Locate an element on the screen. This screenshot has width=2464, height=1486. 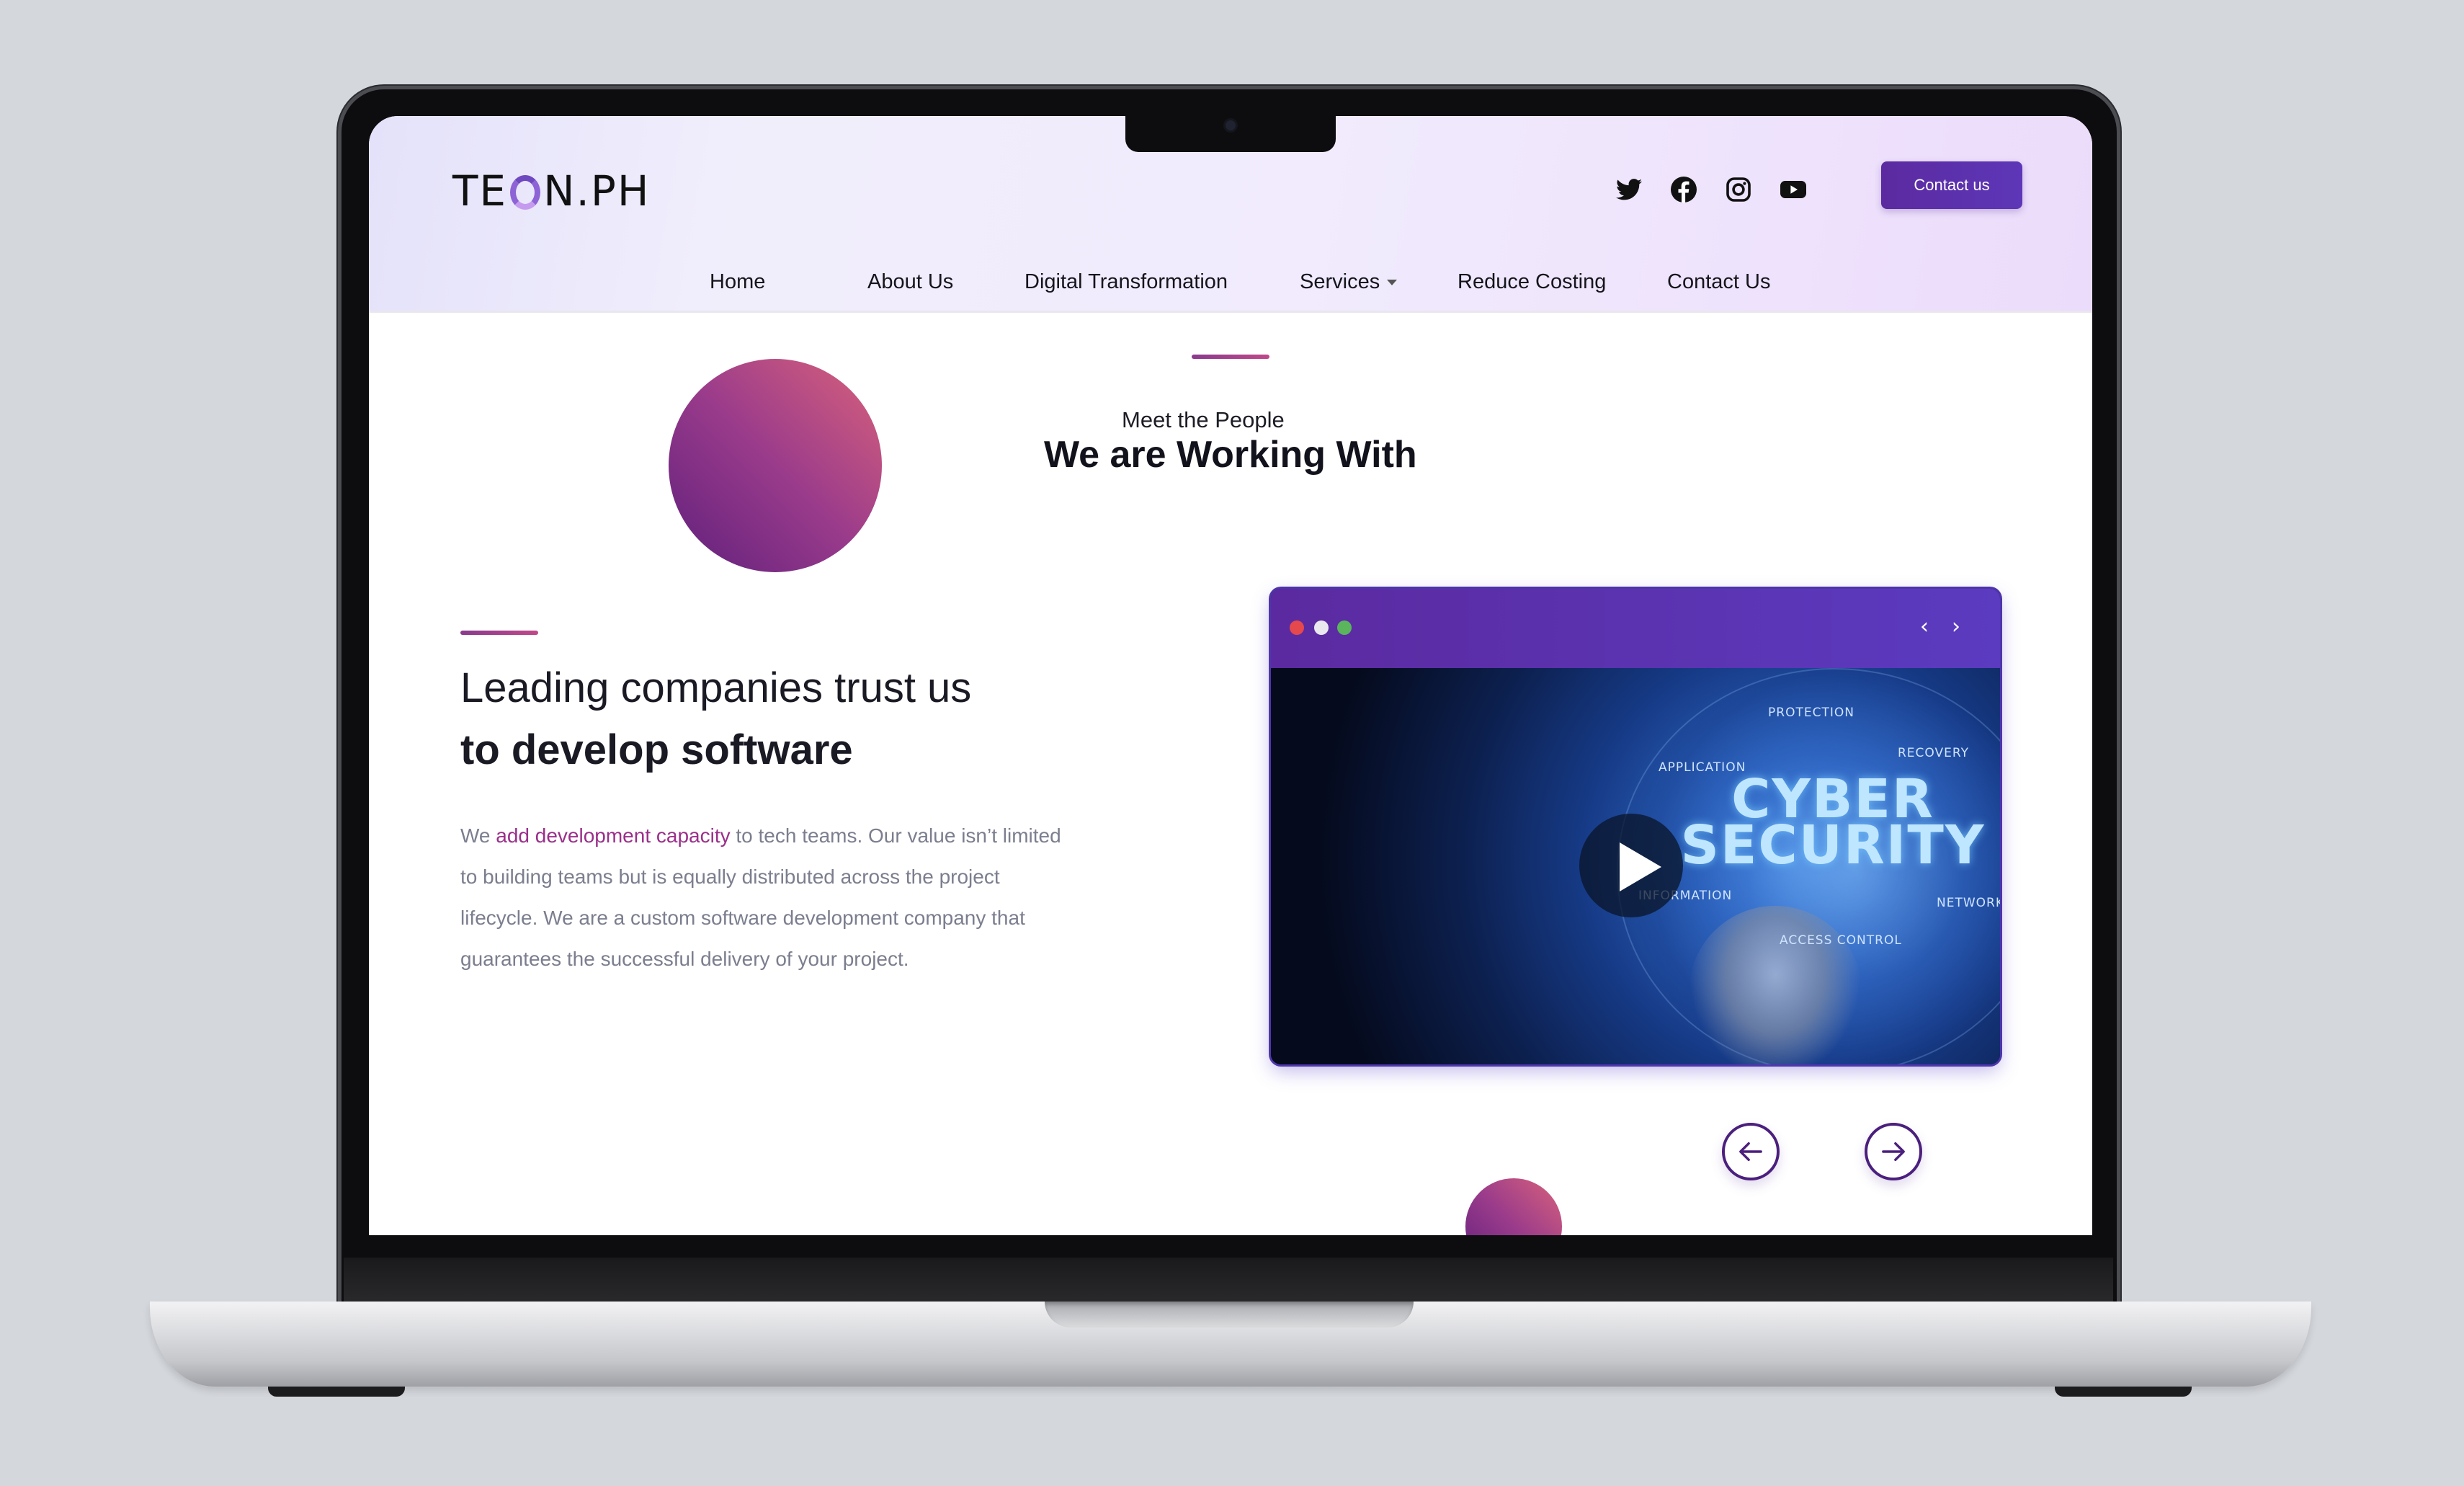
window-close-dot is located at coordinates (1297, 627).